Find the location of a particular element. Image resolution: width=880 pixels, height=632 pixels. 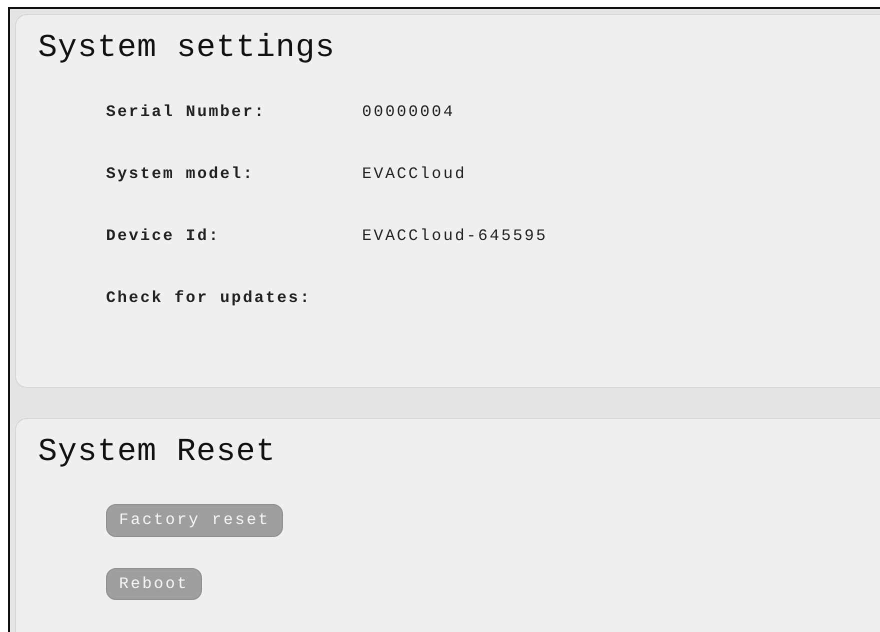

field-label: Check for updates: is located at coordinates (209, 299).